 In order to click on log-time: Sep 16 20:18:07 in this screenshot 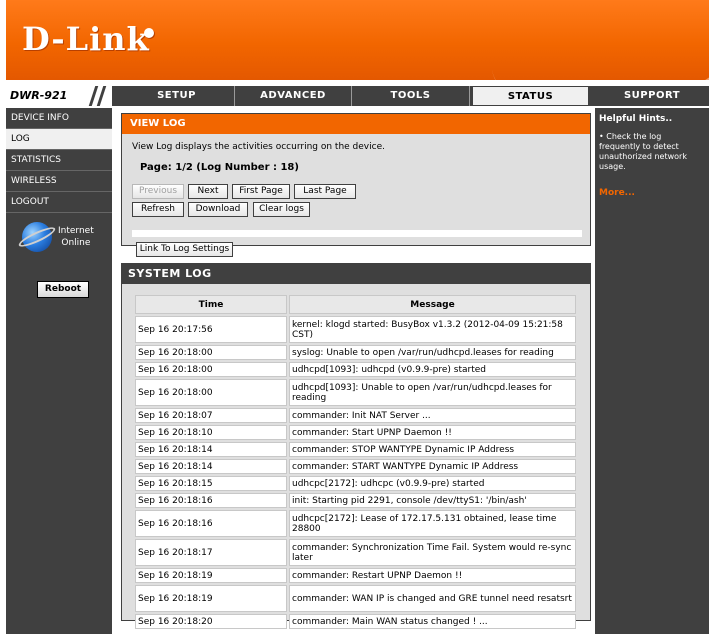, I will do `click(211, 415)`.